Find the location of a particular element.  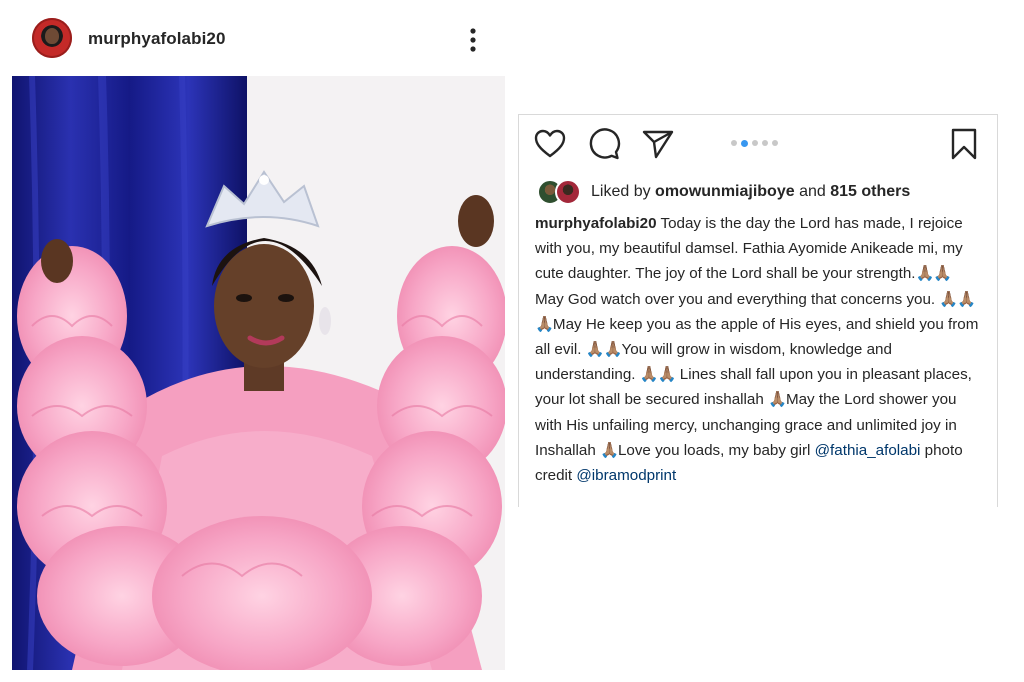

send-icon is located at coordinates (658, 144).